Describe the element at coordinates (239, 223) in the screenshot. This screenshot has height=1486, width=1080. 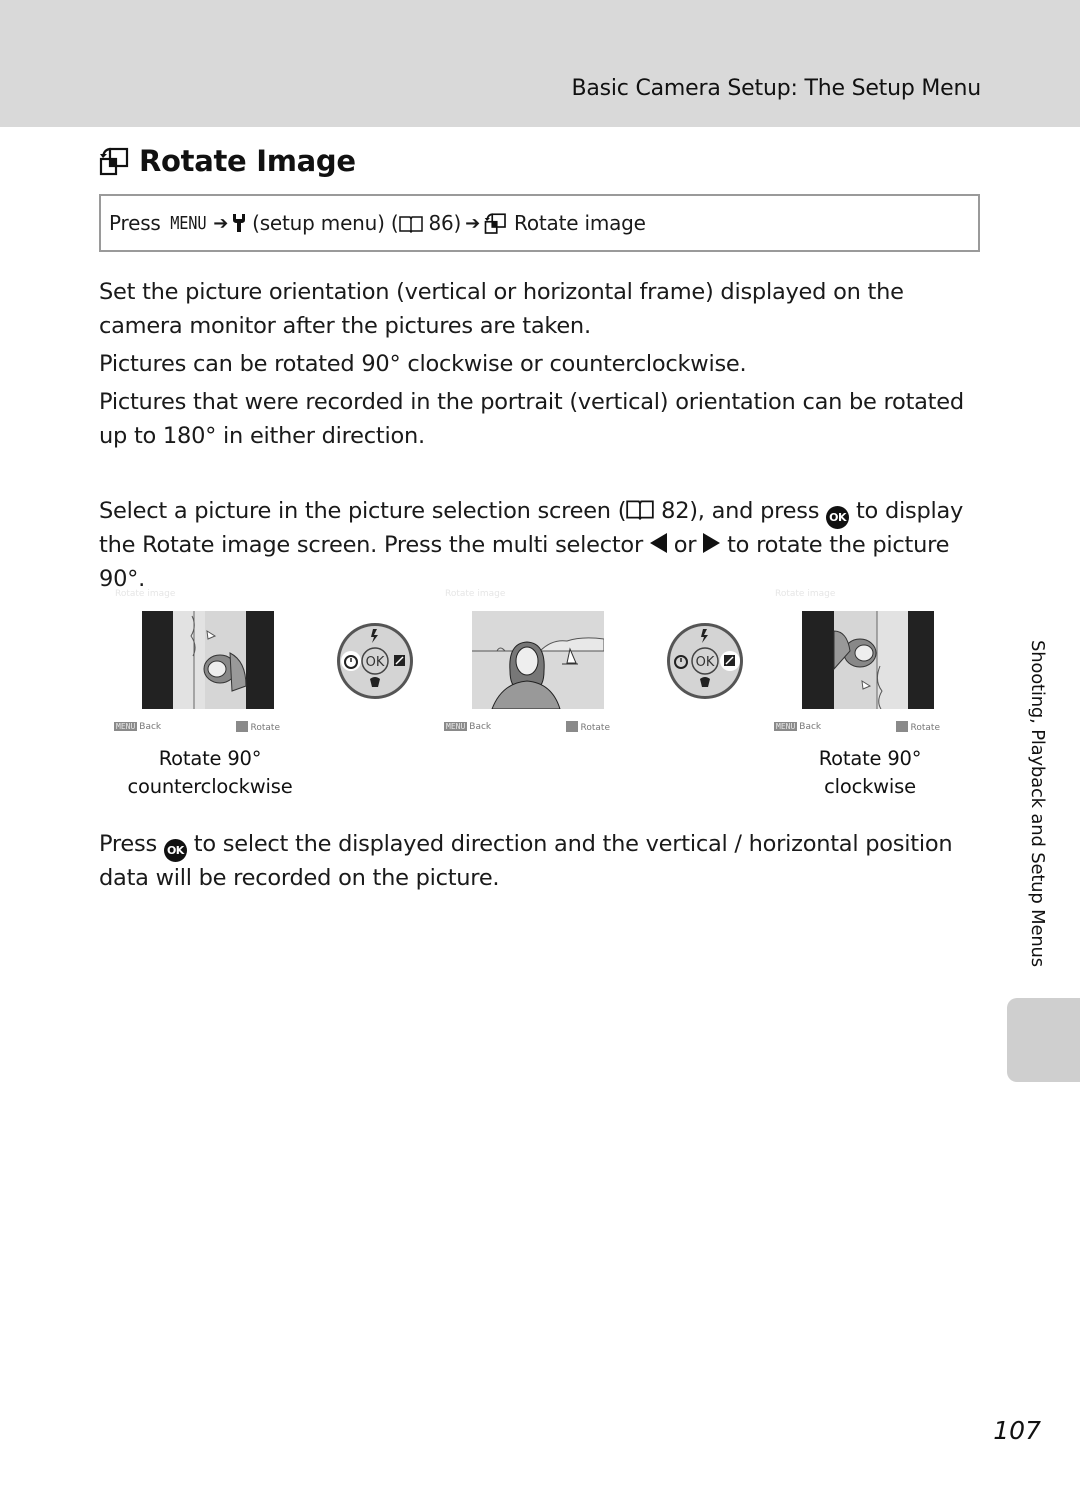
I see `wrench-icon` at that location.